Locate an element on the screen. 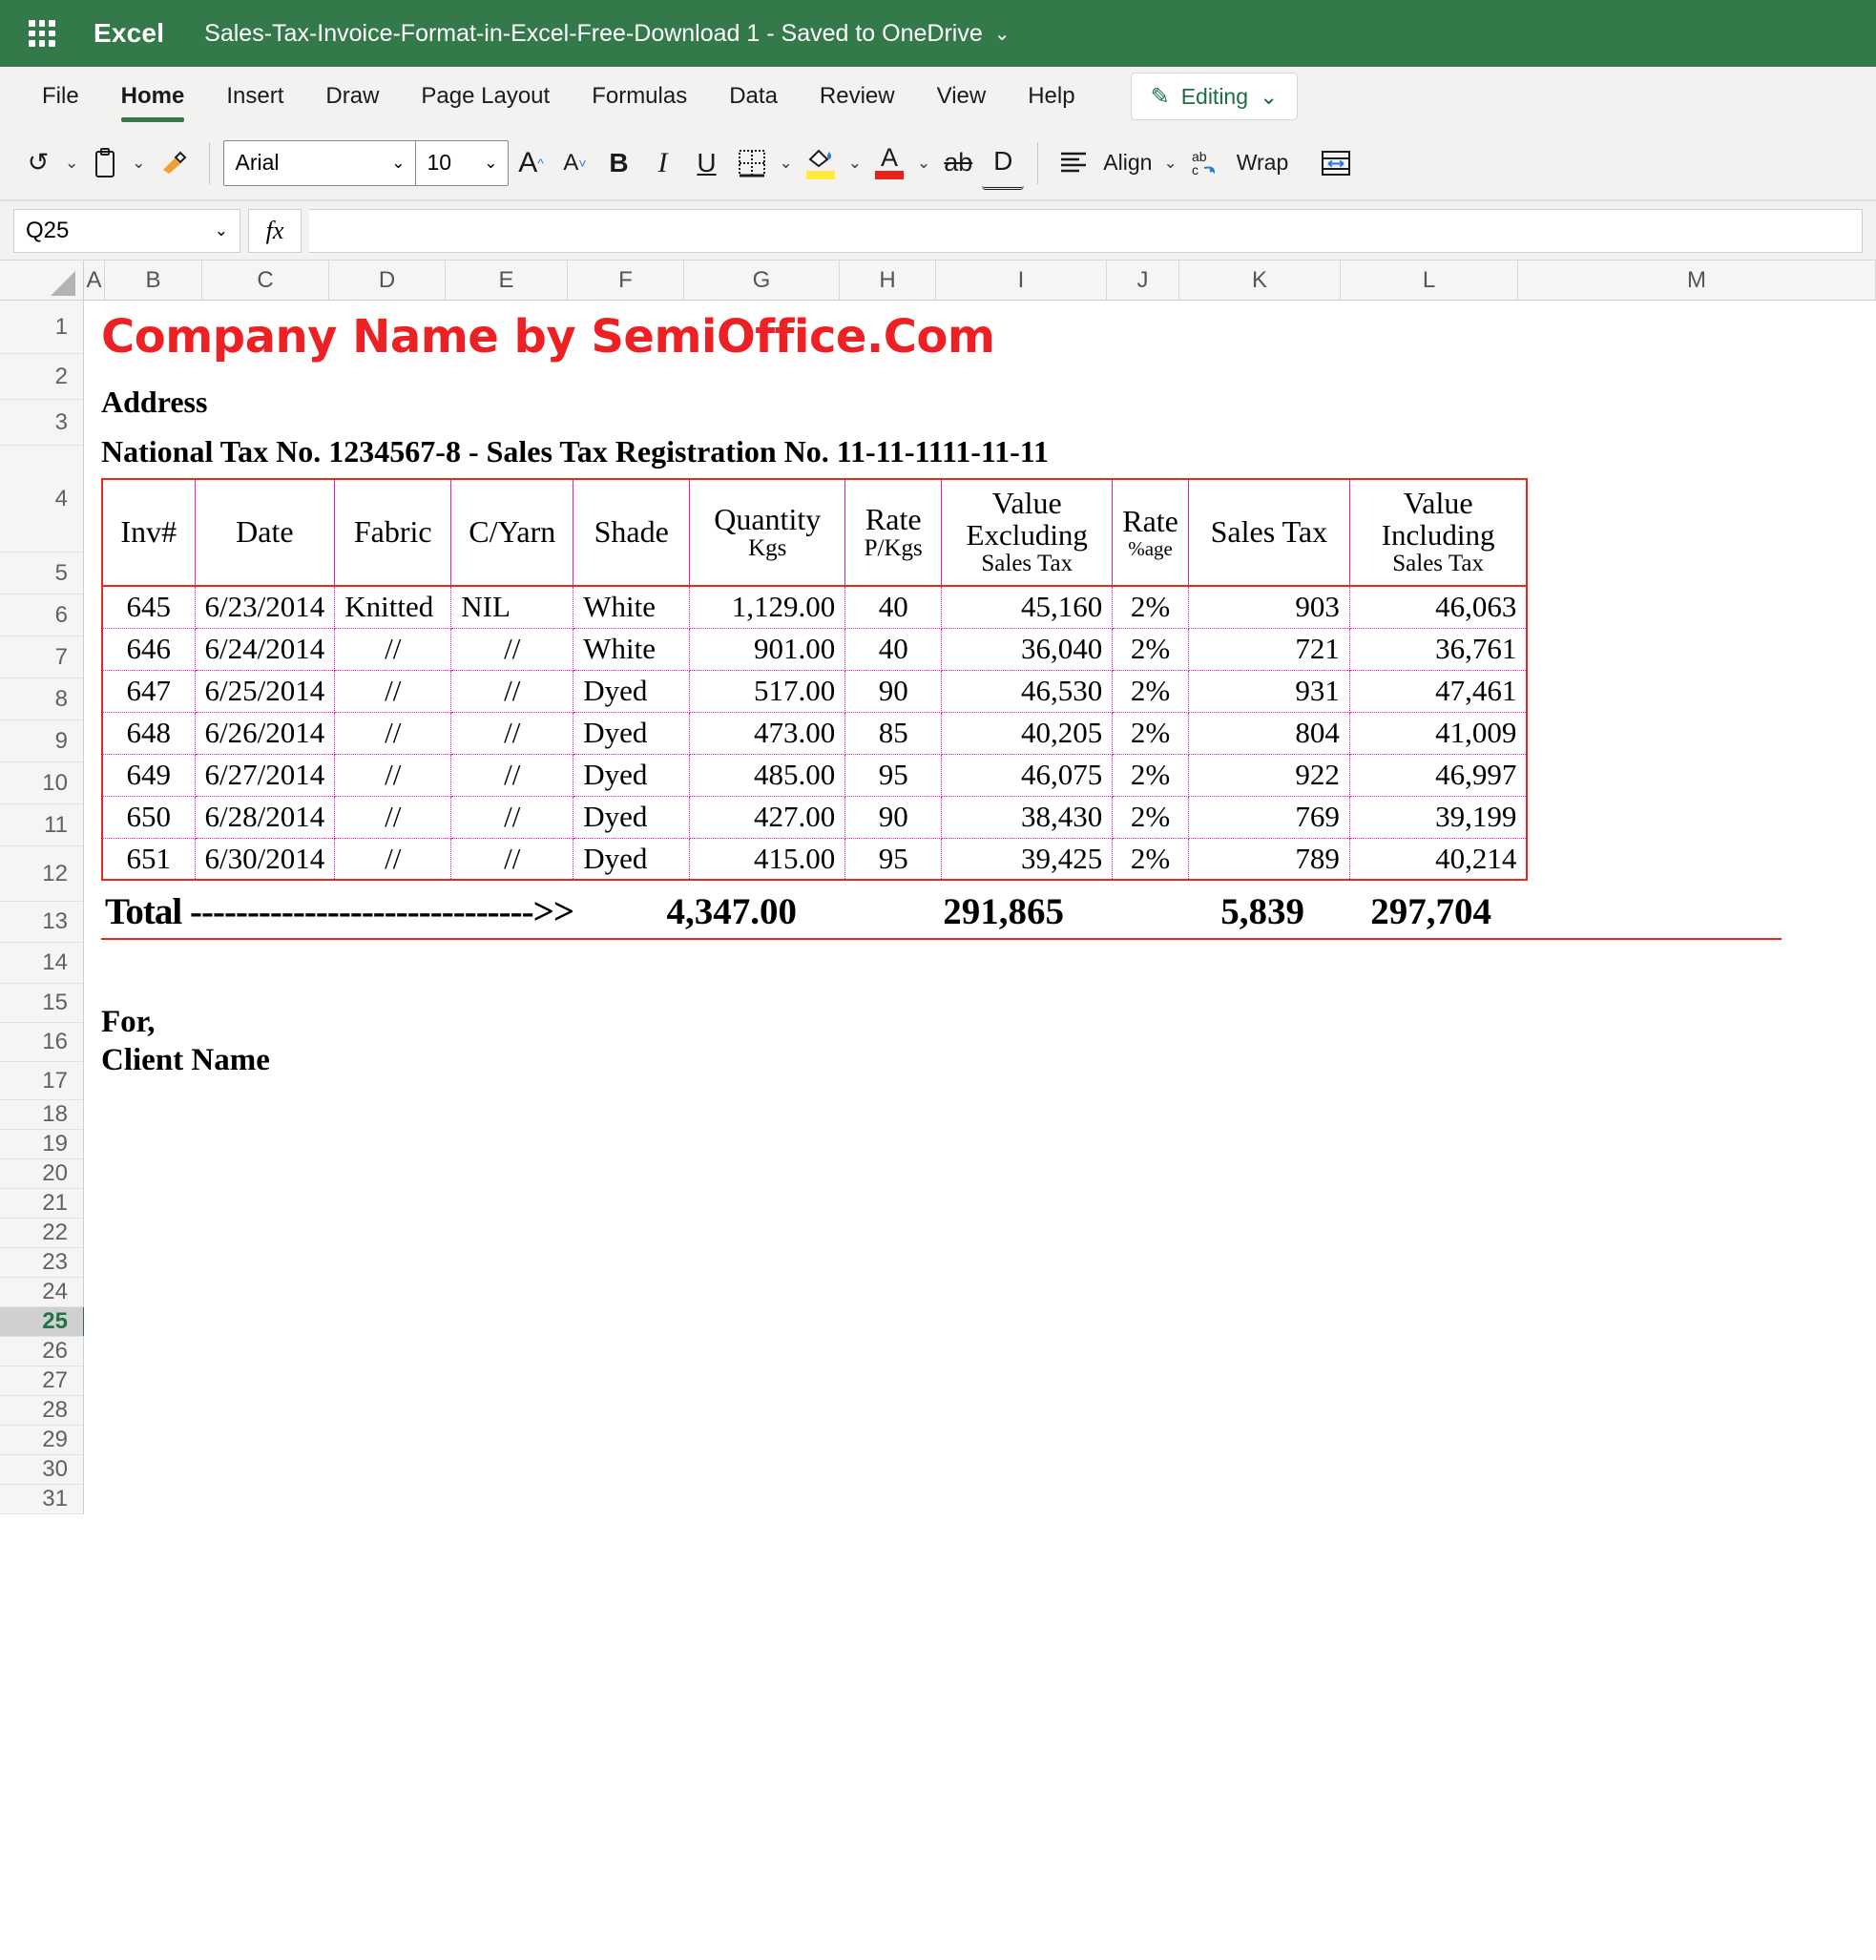  italic-button: I is located at coordinates (663, 163).